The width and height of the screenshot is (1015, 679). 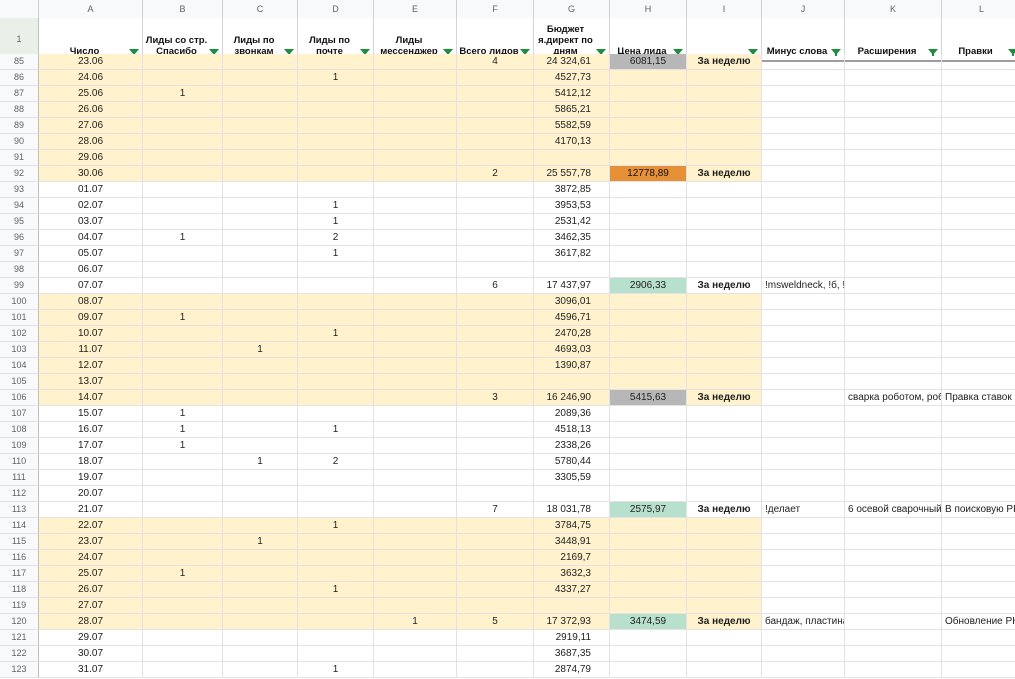 I want to click on cell-h: 5415,63, so click(x=648, y=398).